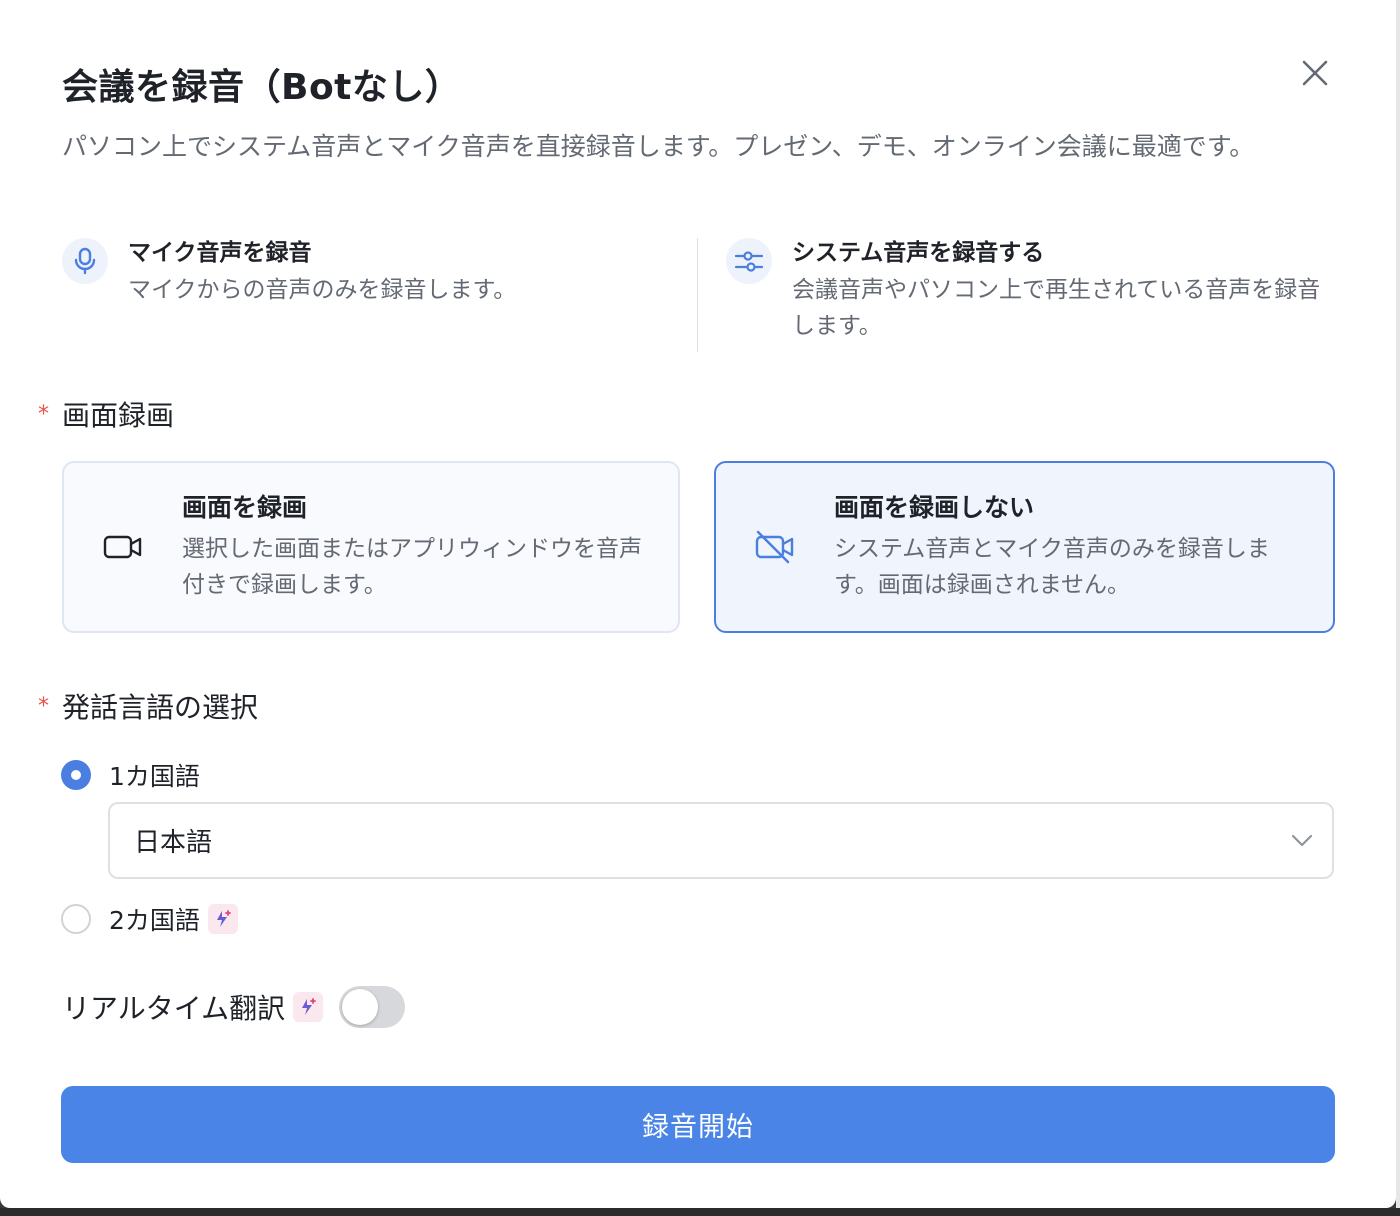  Describe the element at coordinates (775, 547) in the screenshot. I see `video-off-icon` at that location.